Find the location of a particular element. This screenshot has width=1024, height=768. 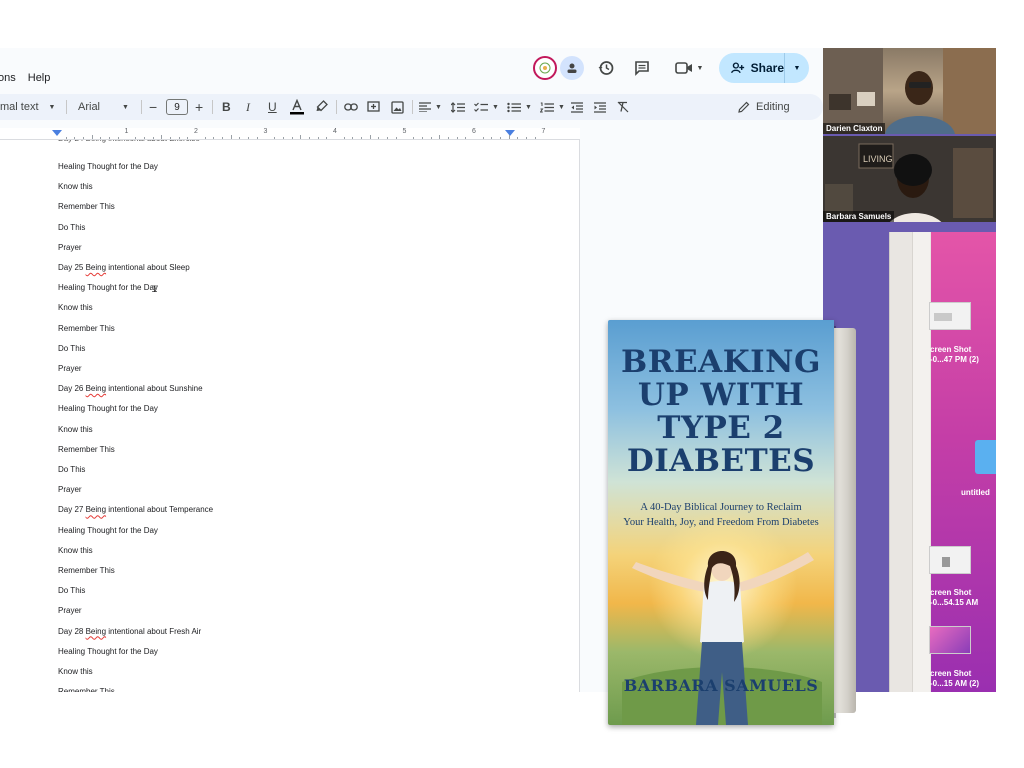

menu-extensions: ons is located at coordinates (8, 78).